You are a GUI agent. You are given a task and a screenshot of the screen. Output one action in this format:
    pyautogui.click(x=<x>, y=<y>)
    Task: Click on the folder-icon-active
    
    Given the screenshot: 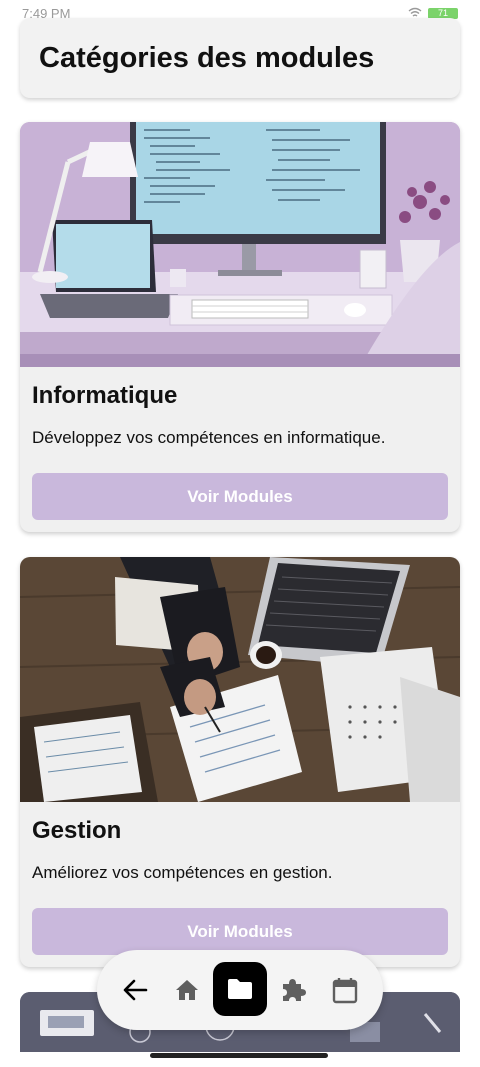 What is the action you would take?
    pyautogui.click(x=240, y=989)
    